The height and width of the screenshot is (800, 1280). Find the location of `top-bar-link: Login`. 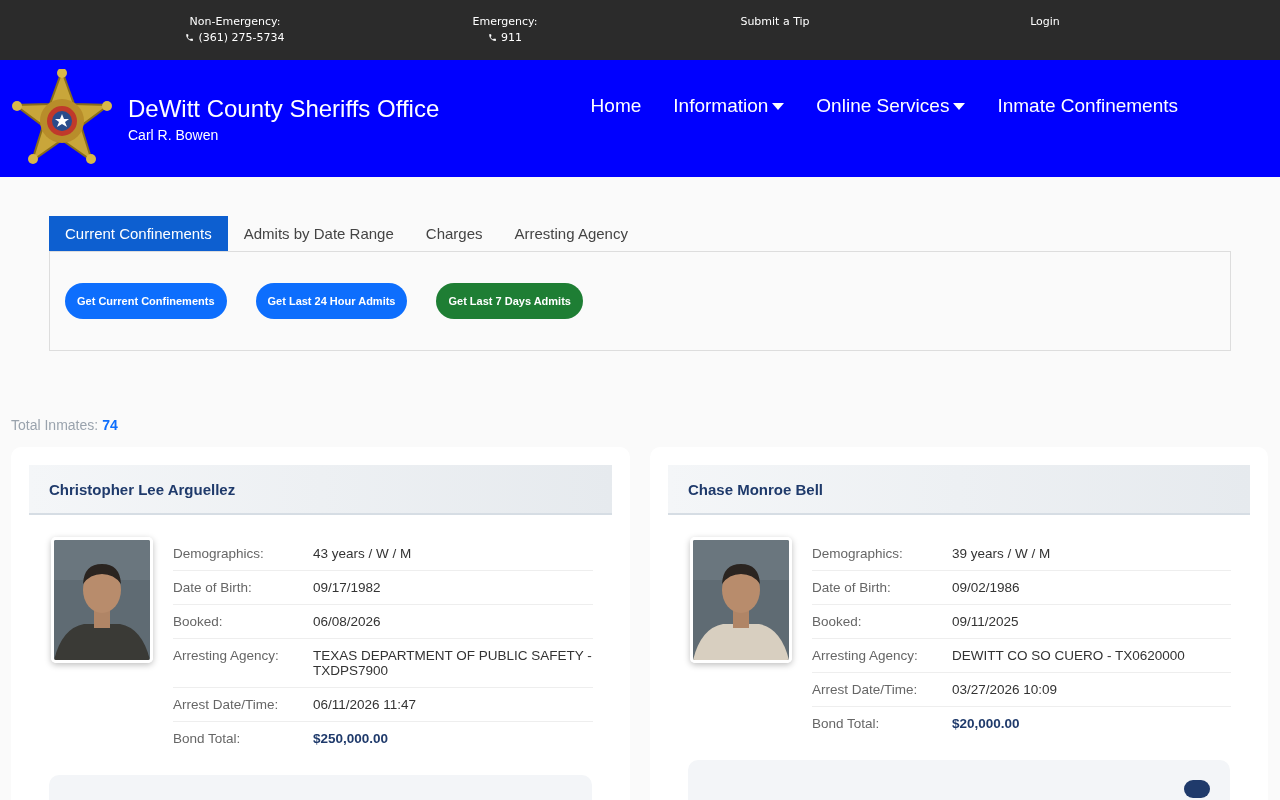

top-bar-link: Login is located at coordinates (1045, 21).